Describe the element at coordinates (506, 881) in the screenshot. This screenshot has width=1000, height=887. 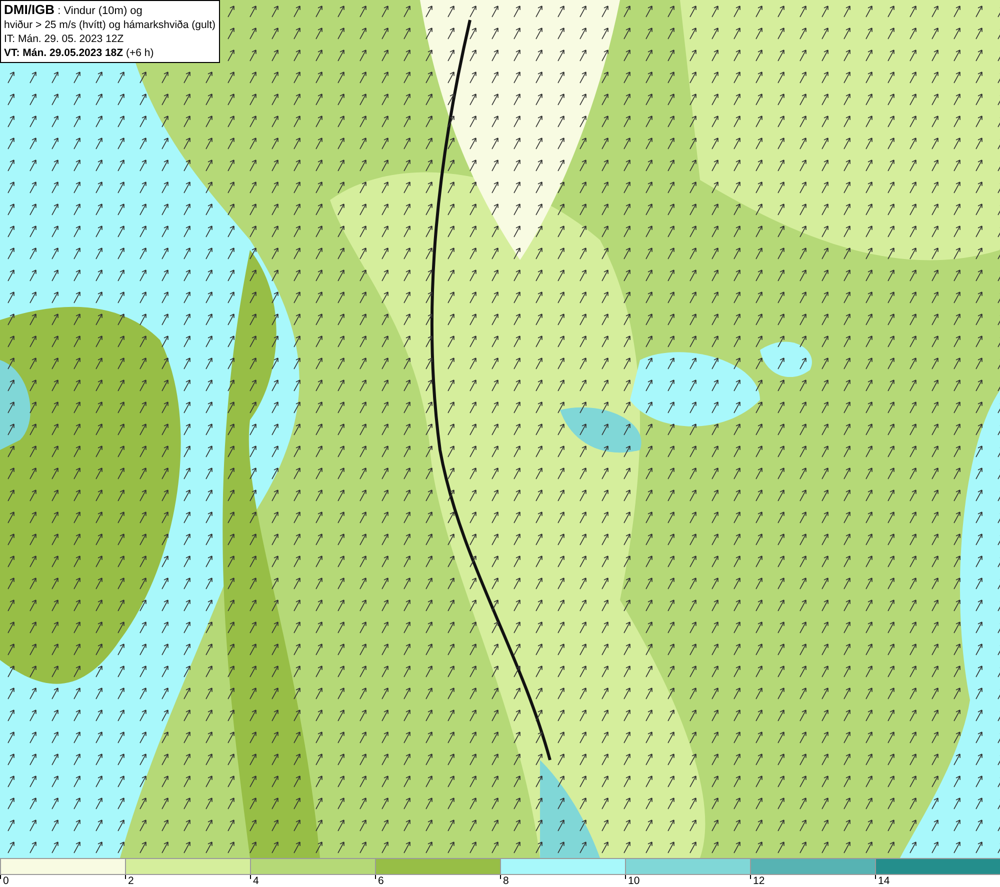
I see `legend-label: 8` at that location.